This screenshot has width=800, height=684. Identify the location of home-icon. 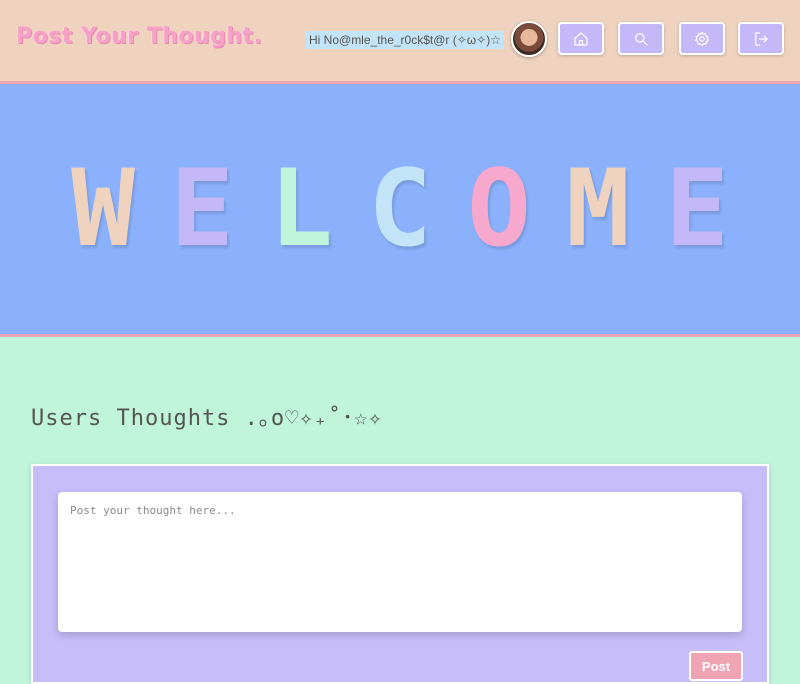
(581, 38).